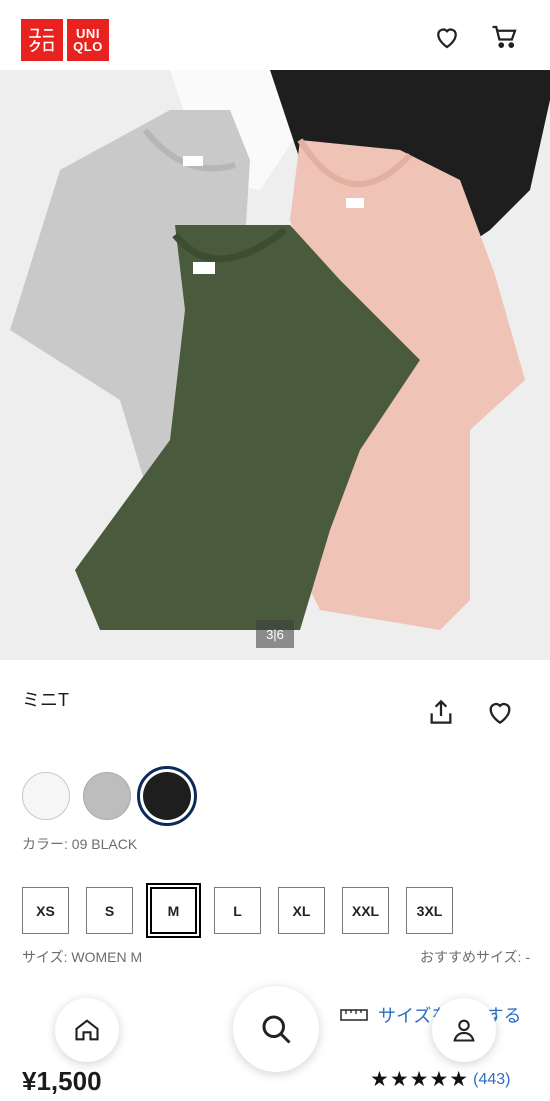  I want to click on review-count: (443), so click(491, 1080).